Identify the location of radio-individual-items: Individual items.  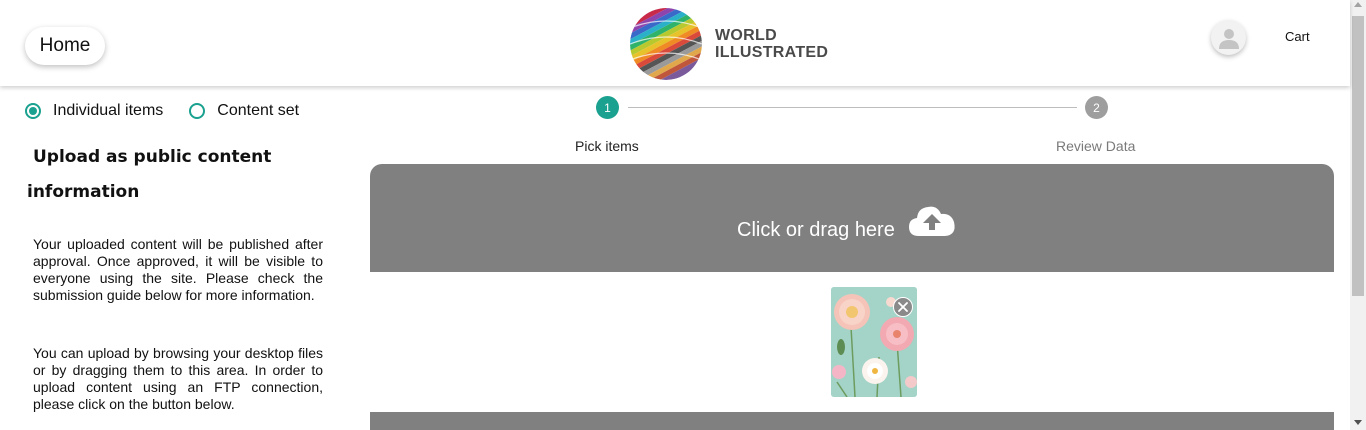
(94, 111).